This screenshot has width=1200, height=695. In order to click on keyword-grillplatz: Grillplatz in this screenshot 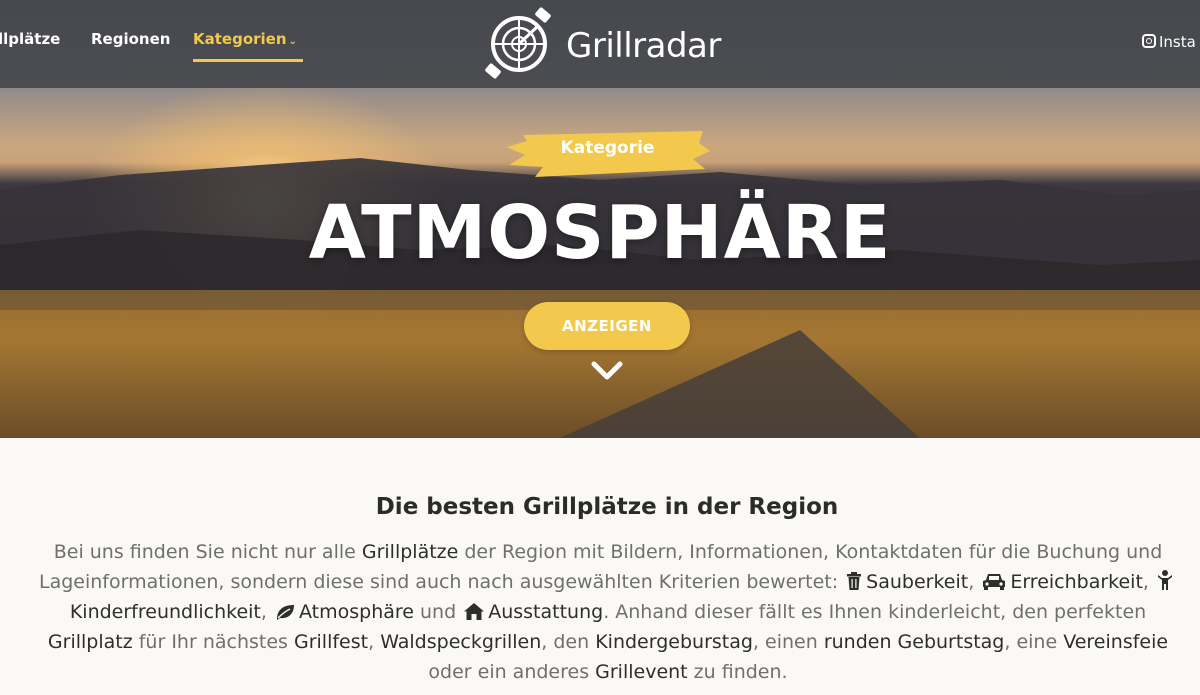, I will do `click(90, 642)`.